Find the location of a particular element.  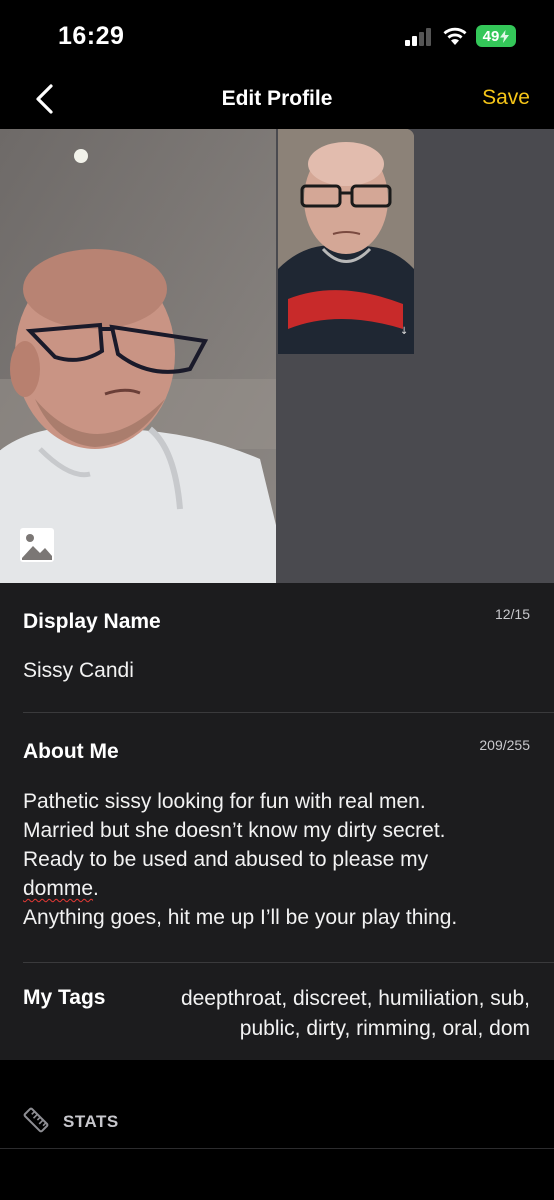

tags-line: deepthroat, discreet, humiliation, sub, is located at coordinates (355, 998).